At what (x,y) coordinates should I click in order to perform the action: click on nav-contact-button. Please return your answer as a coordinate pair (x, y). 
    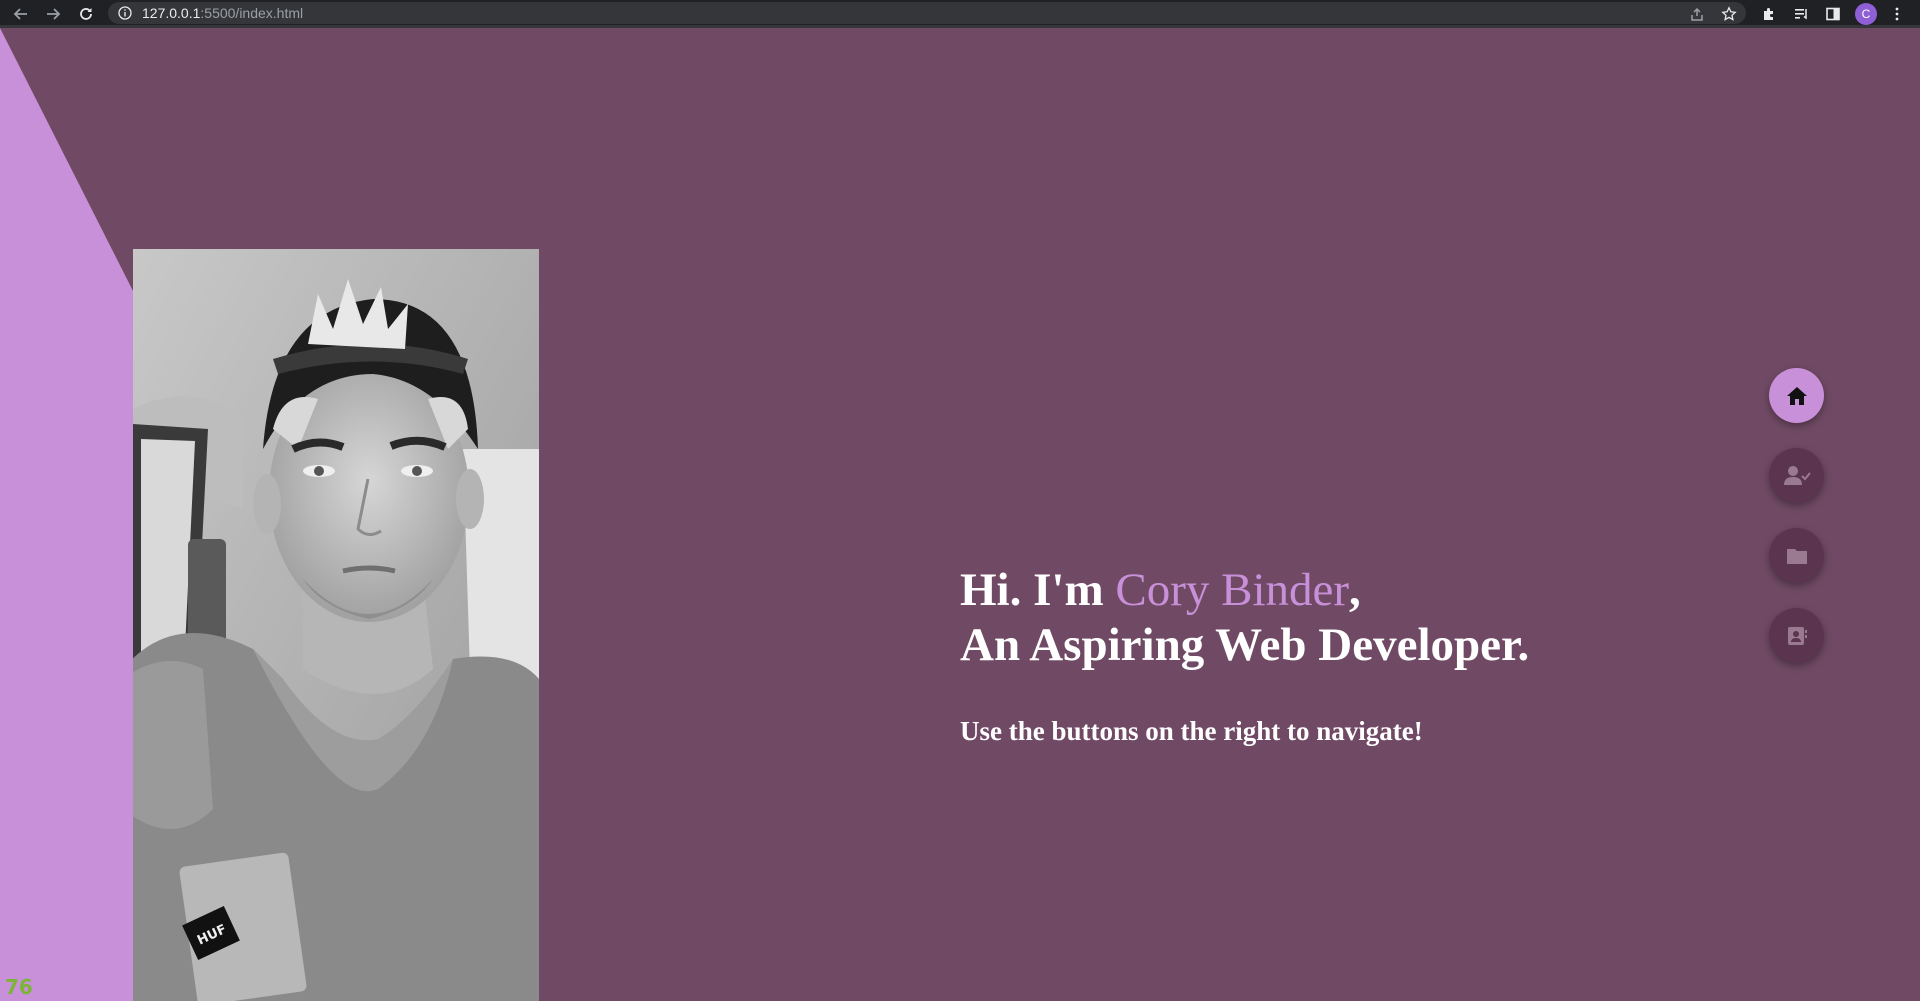
    Looking at the image, I should click on (1796, 635).